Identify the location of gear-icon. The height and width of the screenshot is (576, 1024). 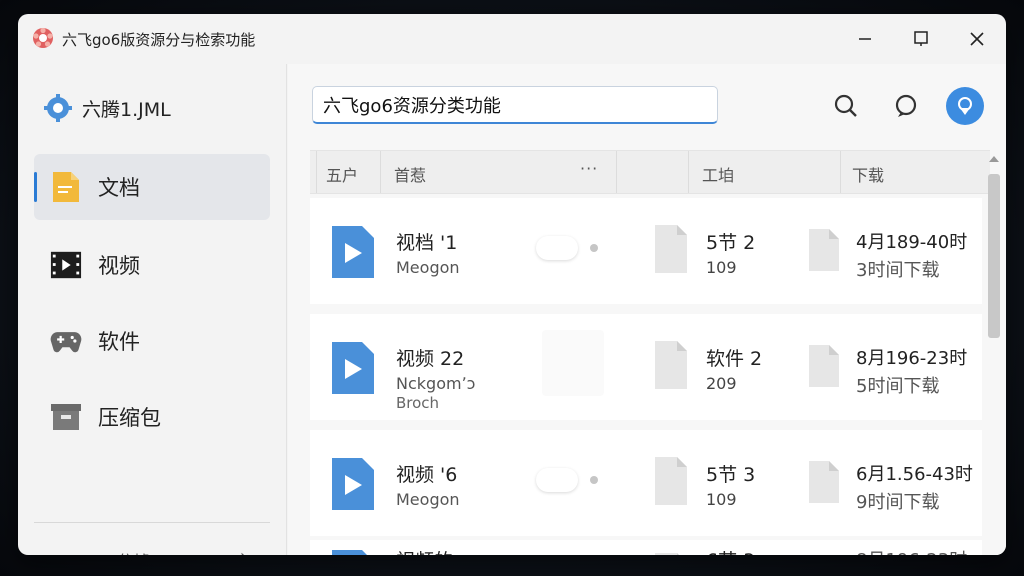
(58, 108).